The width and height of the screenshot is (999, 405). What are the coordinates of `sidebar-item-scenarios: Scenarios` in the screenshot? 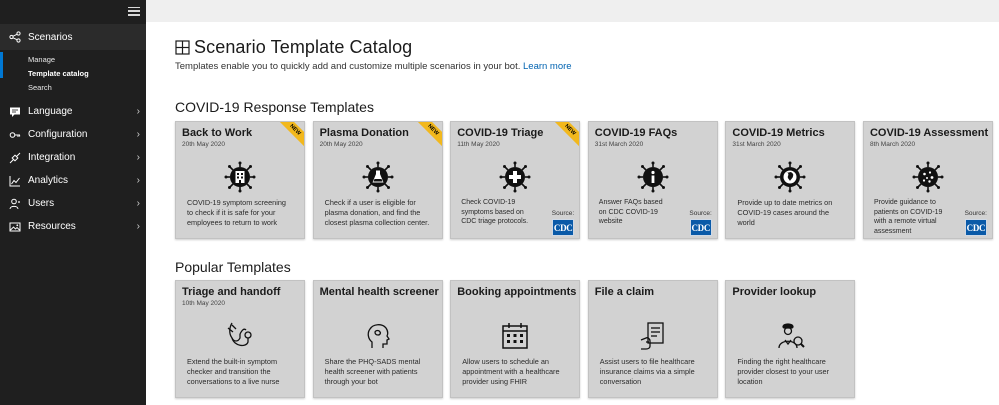 It's located at (73, 37).